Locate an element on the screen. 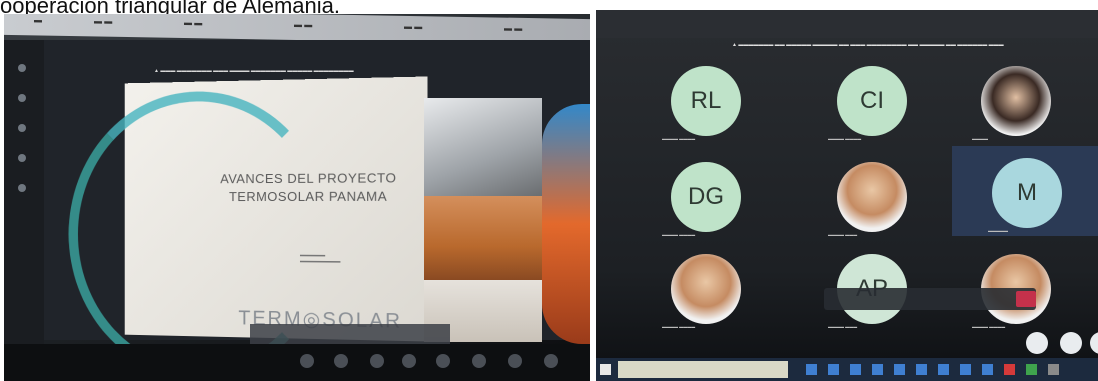  participant-tile: ▬▬▬▬ is located at coordinates (1011, 99).